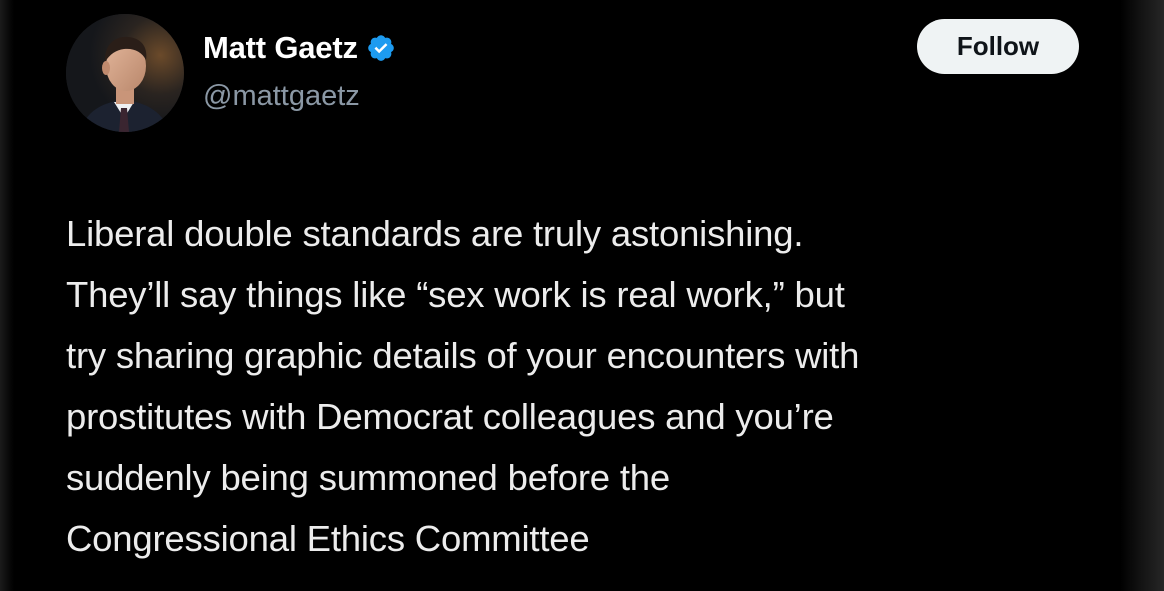 The height and width of the screenshot is (591, 1164). I want to click on author-handle: @mattgaetz, so click(281, 96).